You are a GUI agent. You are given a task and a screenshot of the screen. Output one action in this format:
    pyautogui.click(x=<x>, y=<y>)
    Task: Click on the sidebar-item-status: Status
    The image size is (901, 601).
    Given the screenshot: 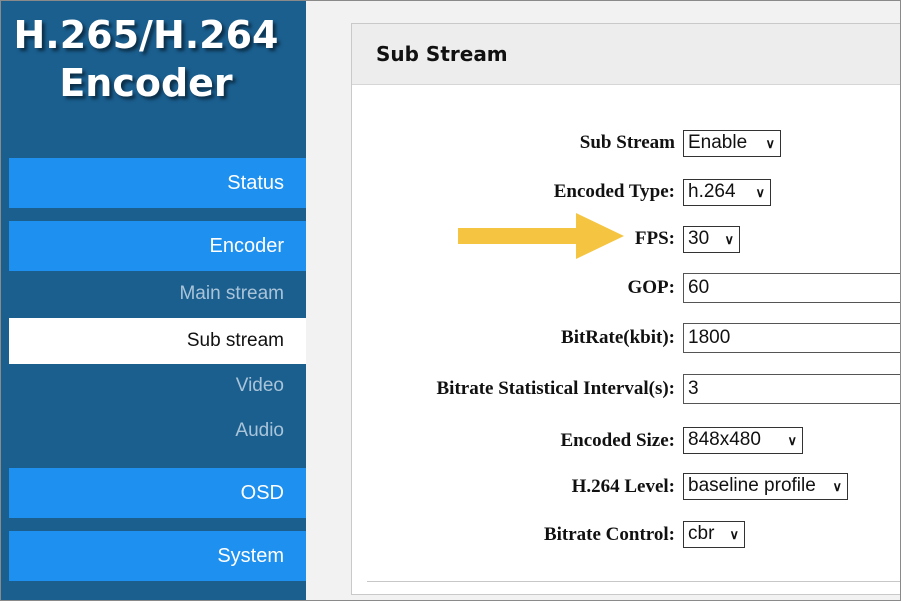 What is the action you would take?
    pyautogui.click(x=157, y=183)
    